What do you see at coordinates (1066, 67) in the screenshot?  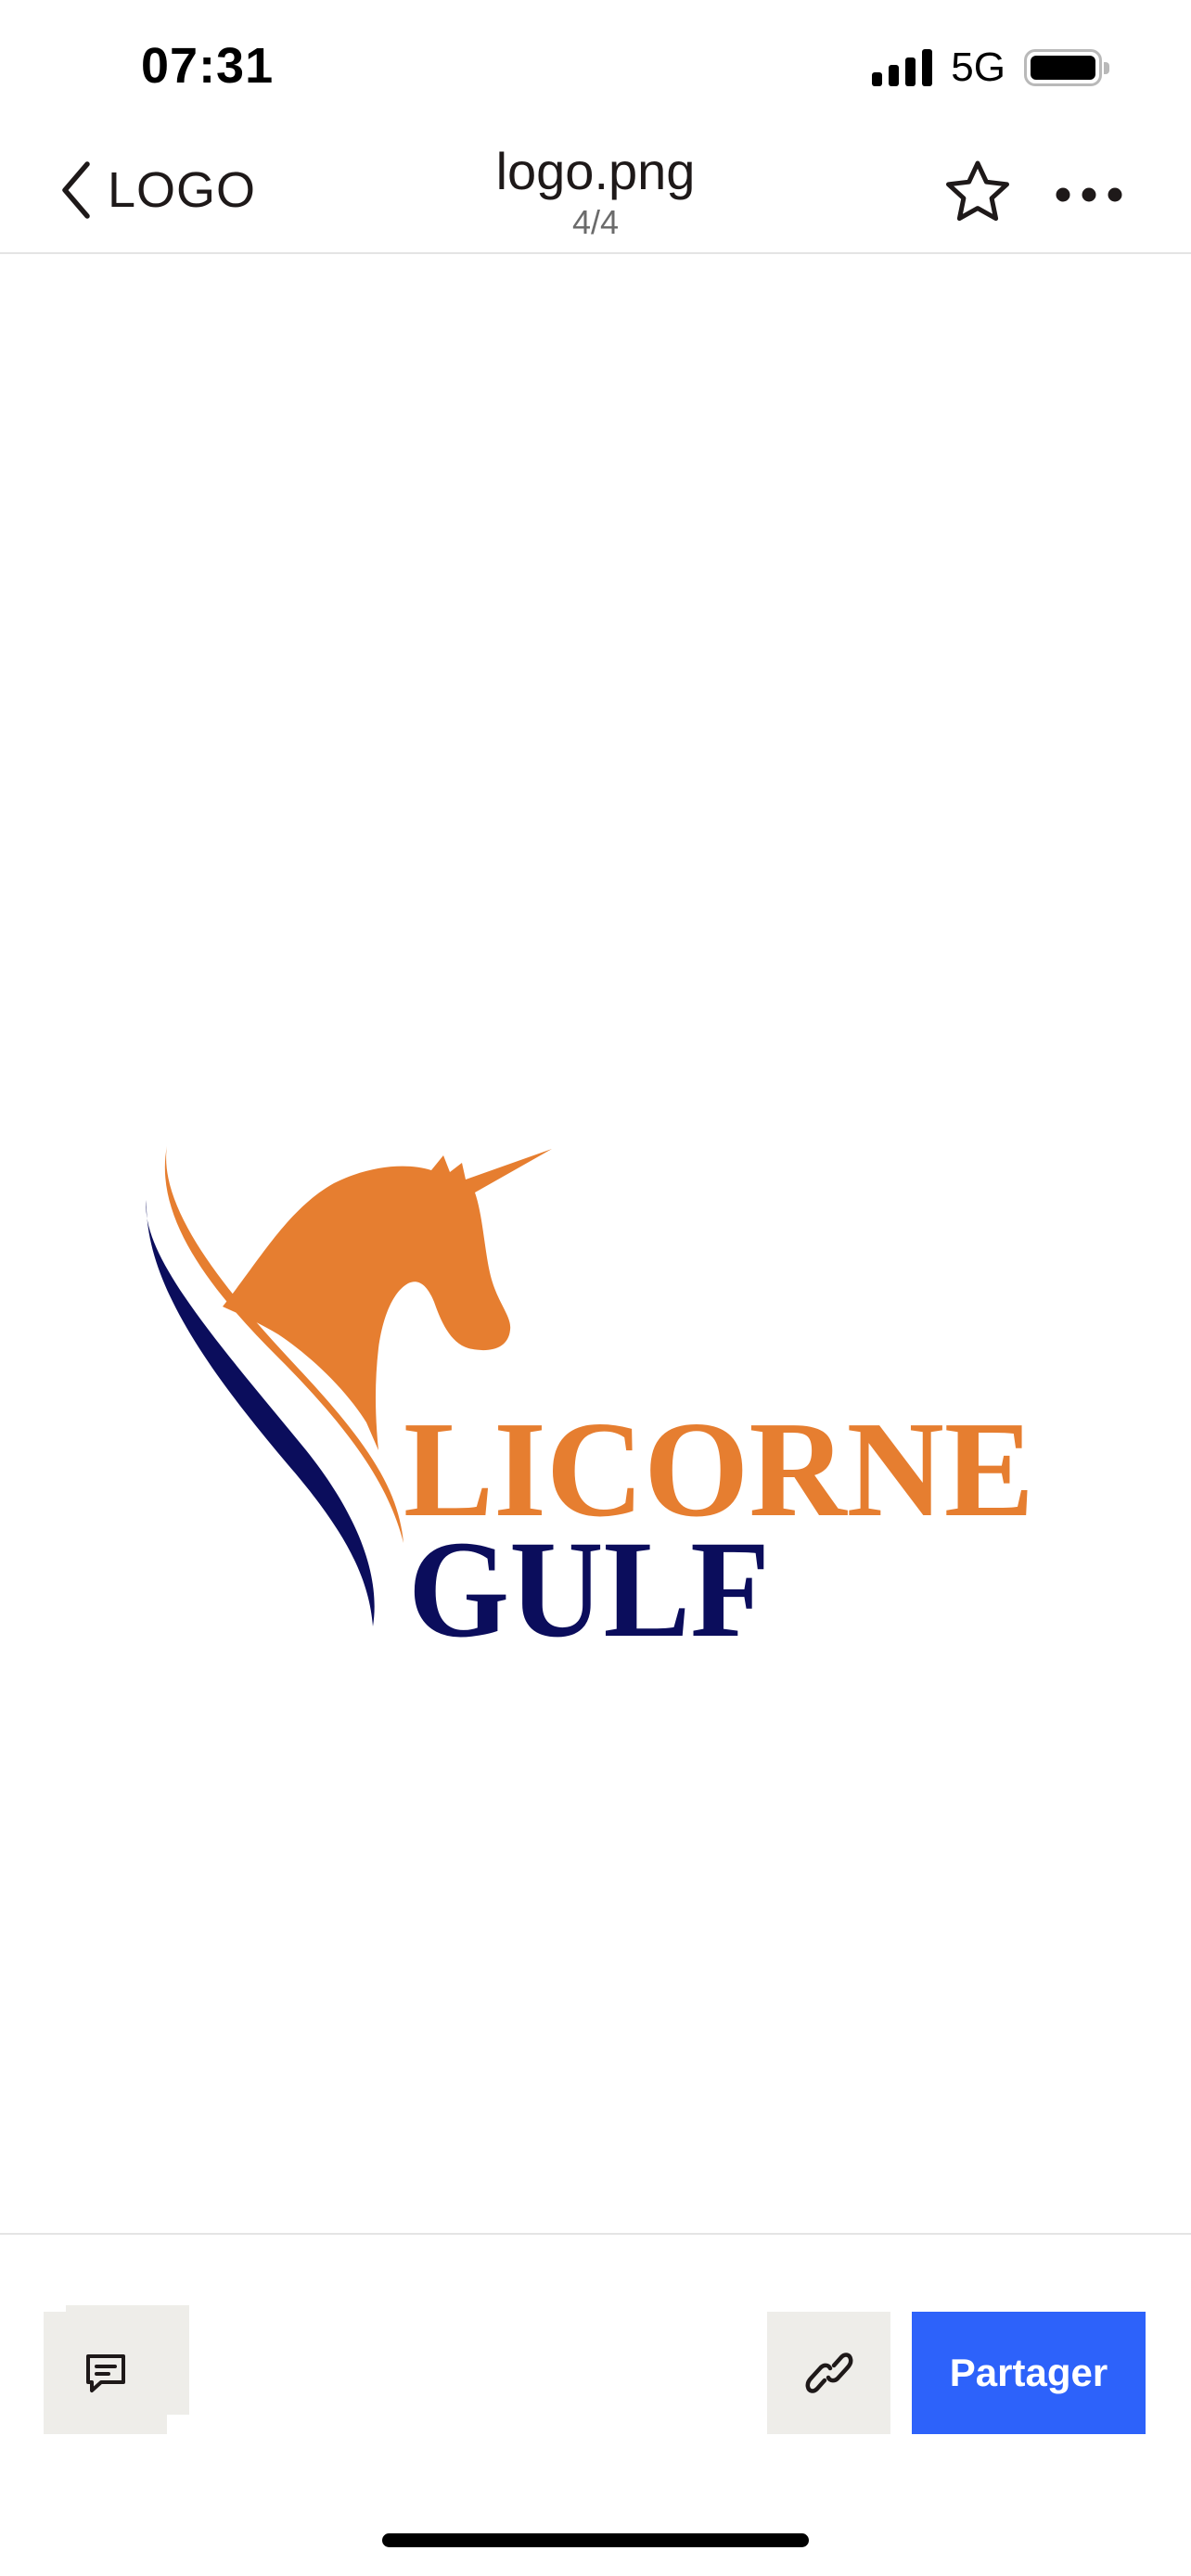 I see `battery-icon` at bounding box center [1066, 67].